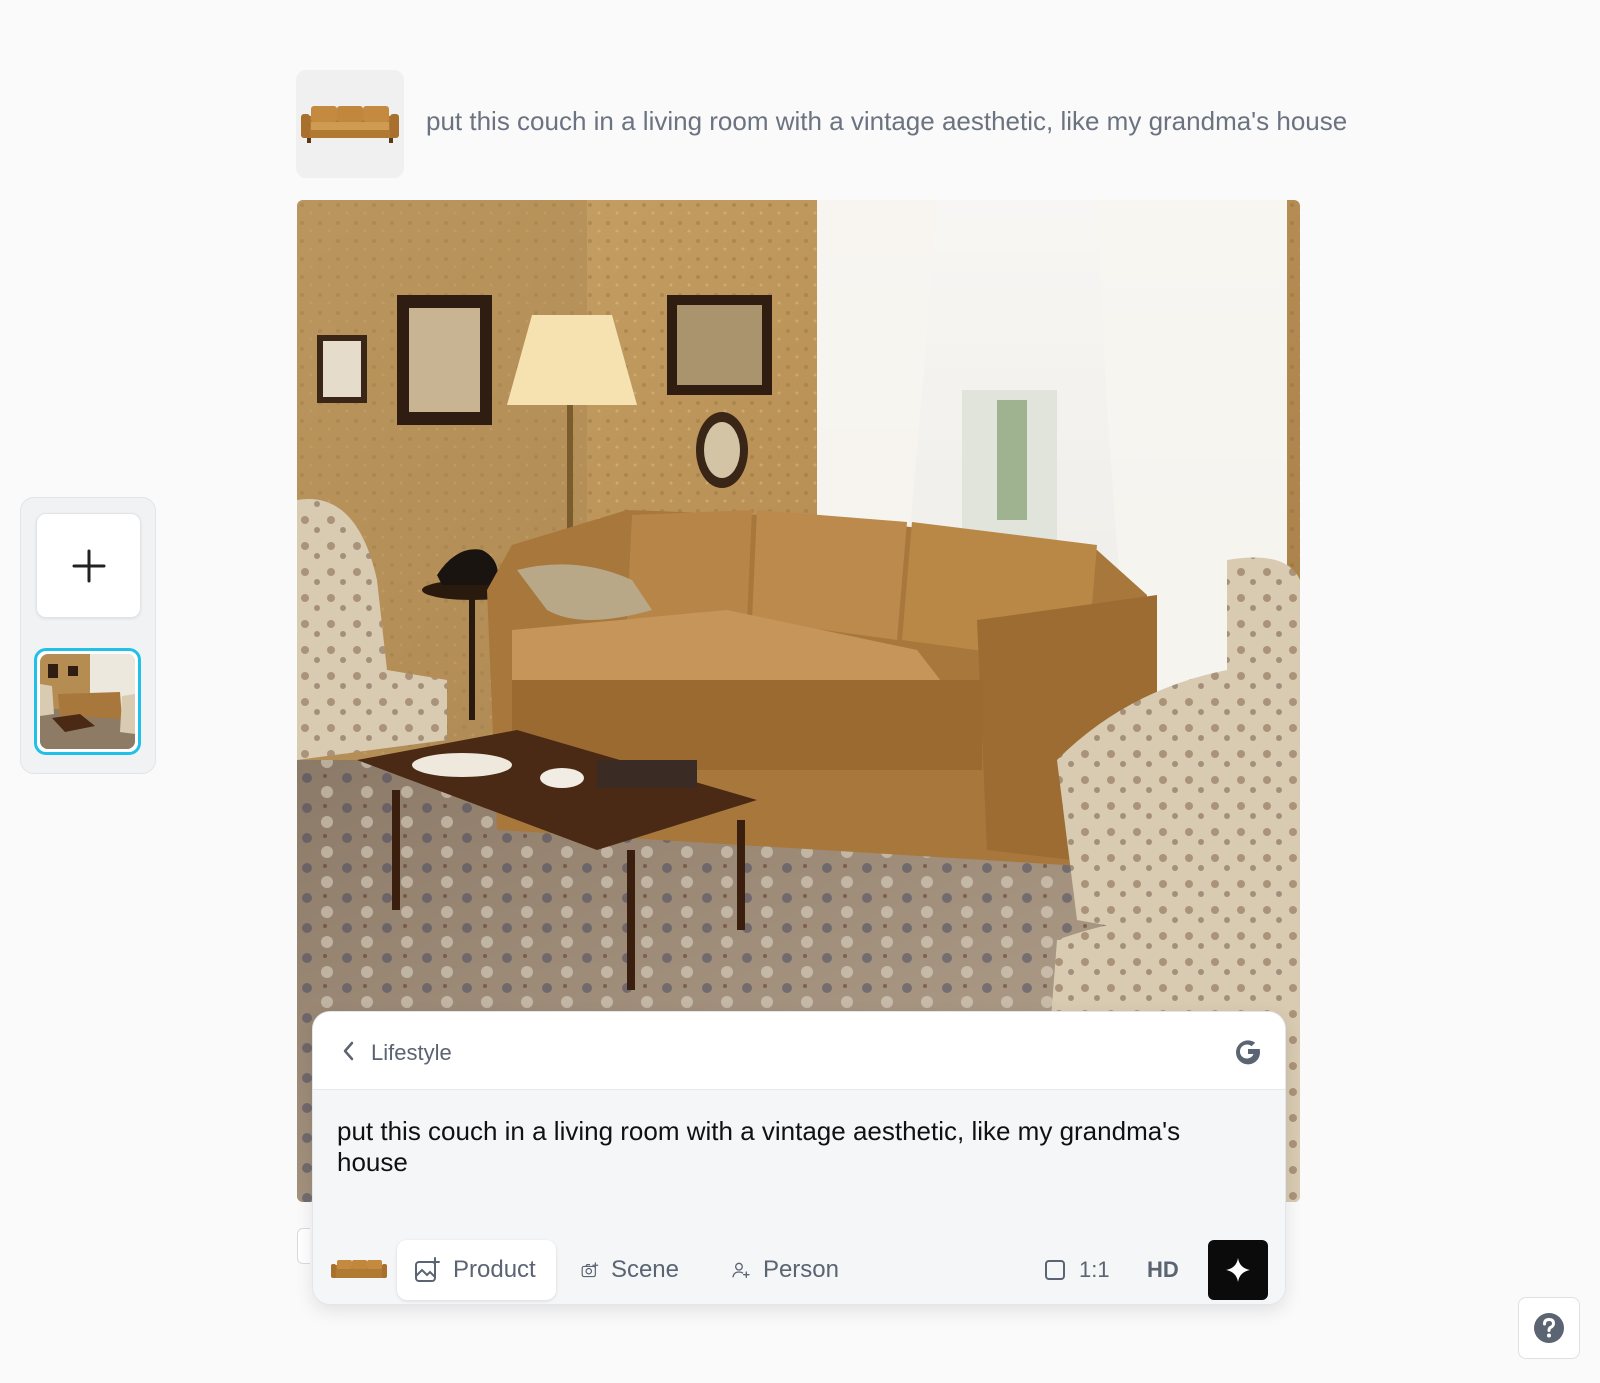  Describe the element at coordinates (494, 1269) in the screenshot. I see `product-tool-label: Product` at that location.